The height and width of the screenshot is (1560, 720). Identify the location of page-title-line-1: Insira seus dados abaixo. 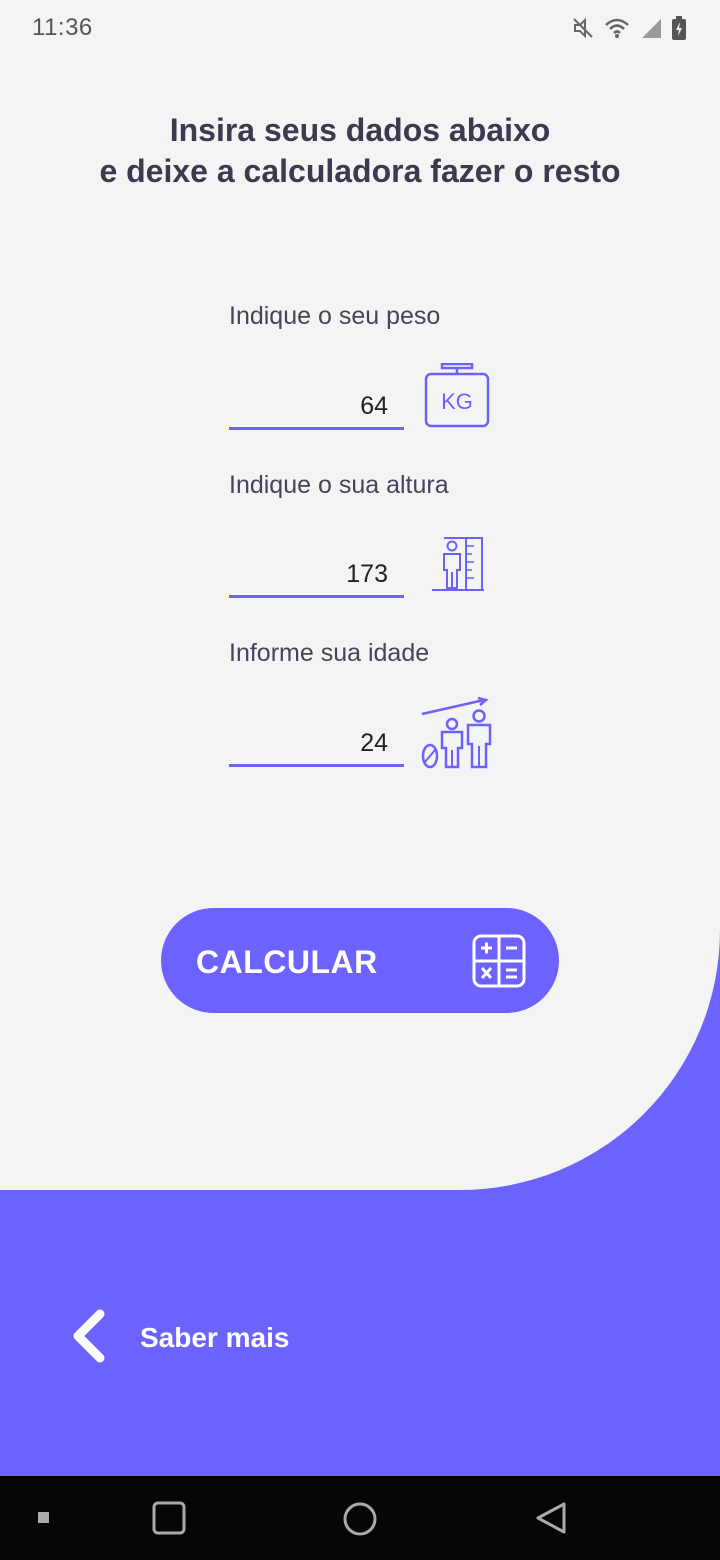
(360, 130).